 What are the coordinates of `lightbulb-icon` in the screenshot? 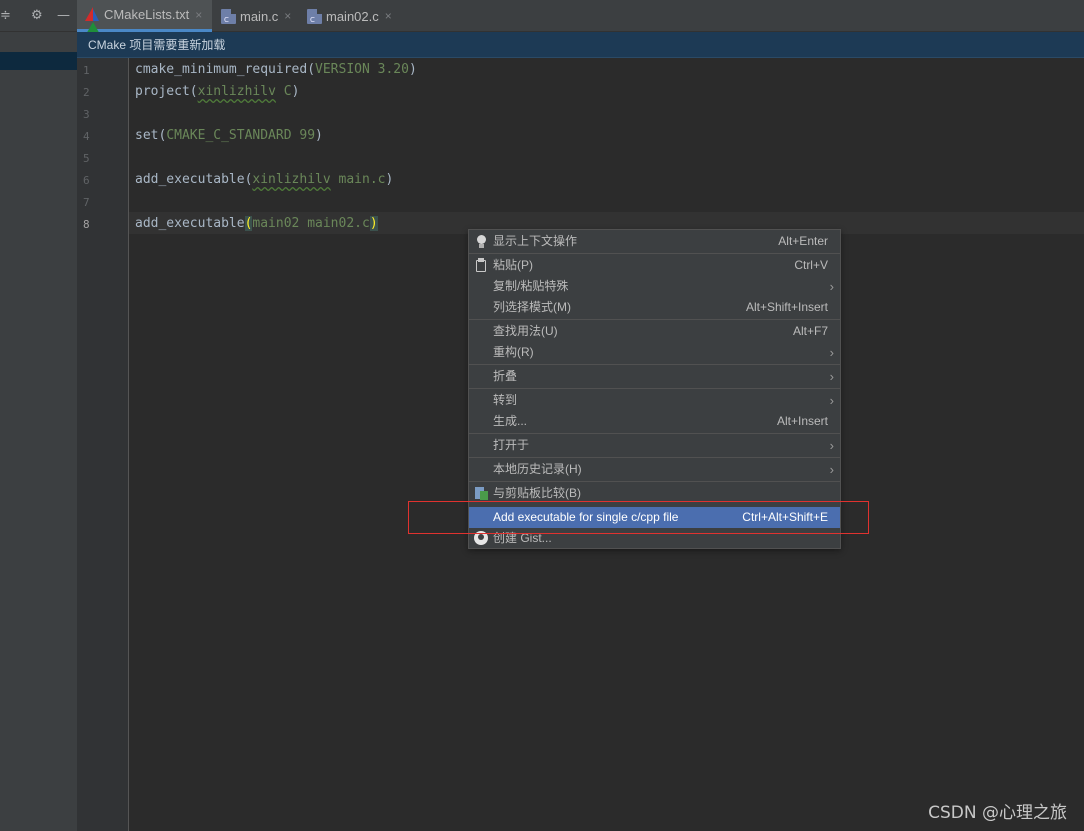 It's located at (481, 241).